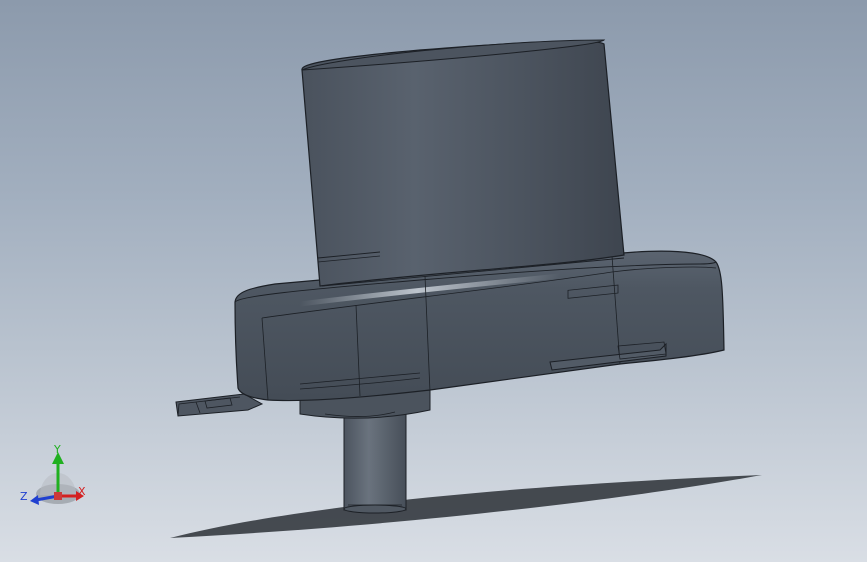 This screenshot has width=867, height=562. I want to click on x-axis-label: X, so click(82, 491).